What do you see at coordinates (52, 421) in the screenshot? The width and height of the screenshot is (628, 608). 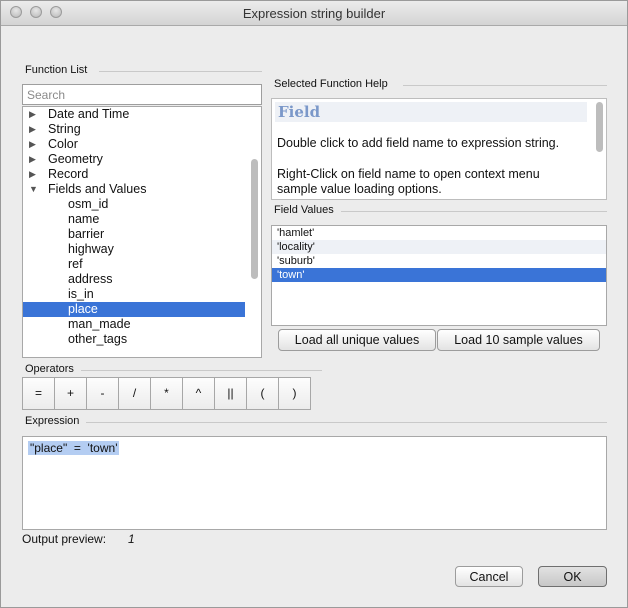 I see `expression-label: Expression` at bounding box center [52, 421].